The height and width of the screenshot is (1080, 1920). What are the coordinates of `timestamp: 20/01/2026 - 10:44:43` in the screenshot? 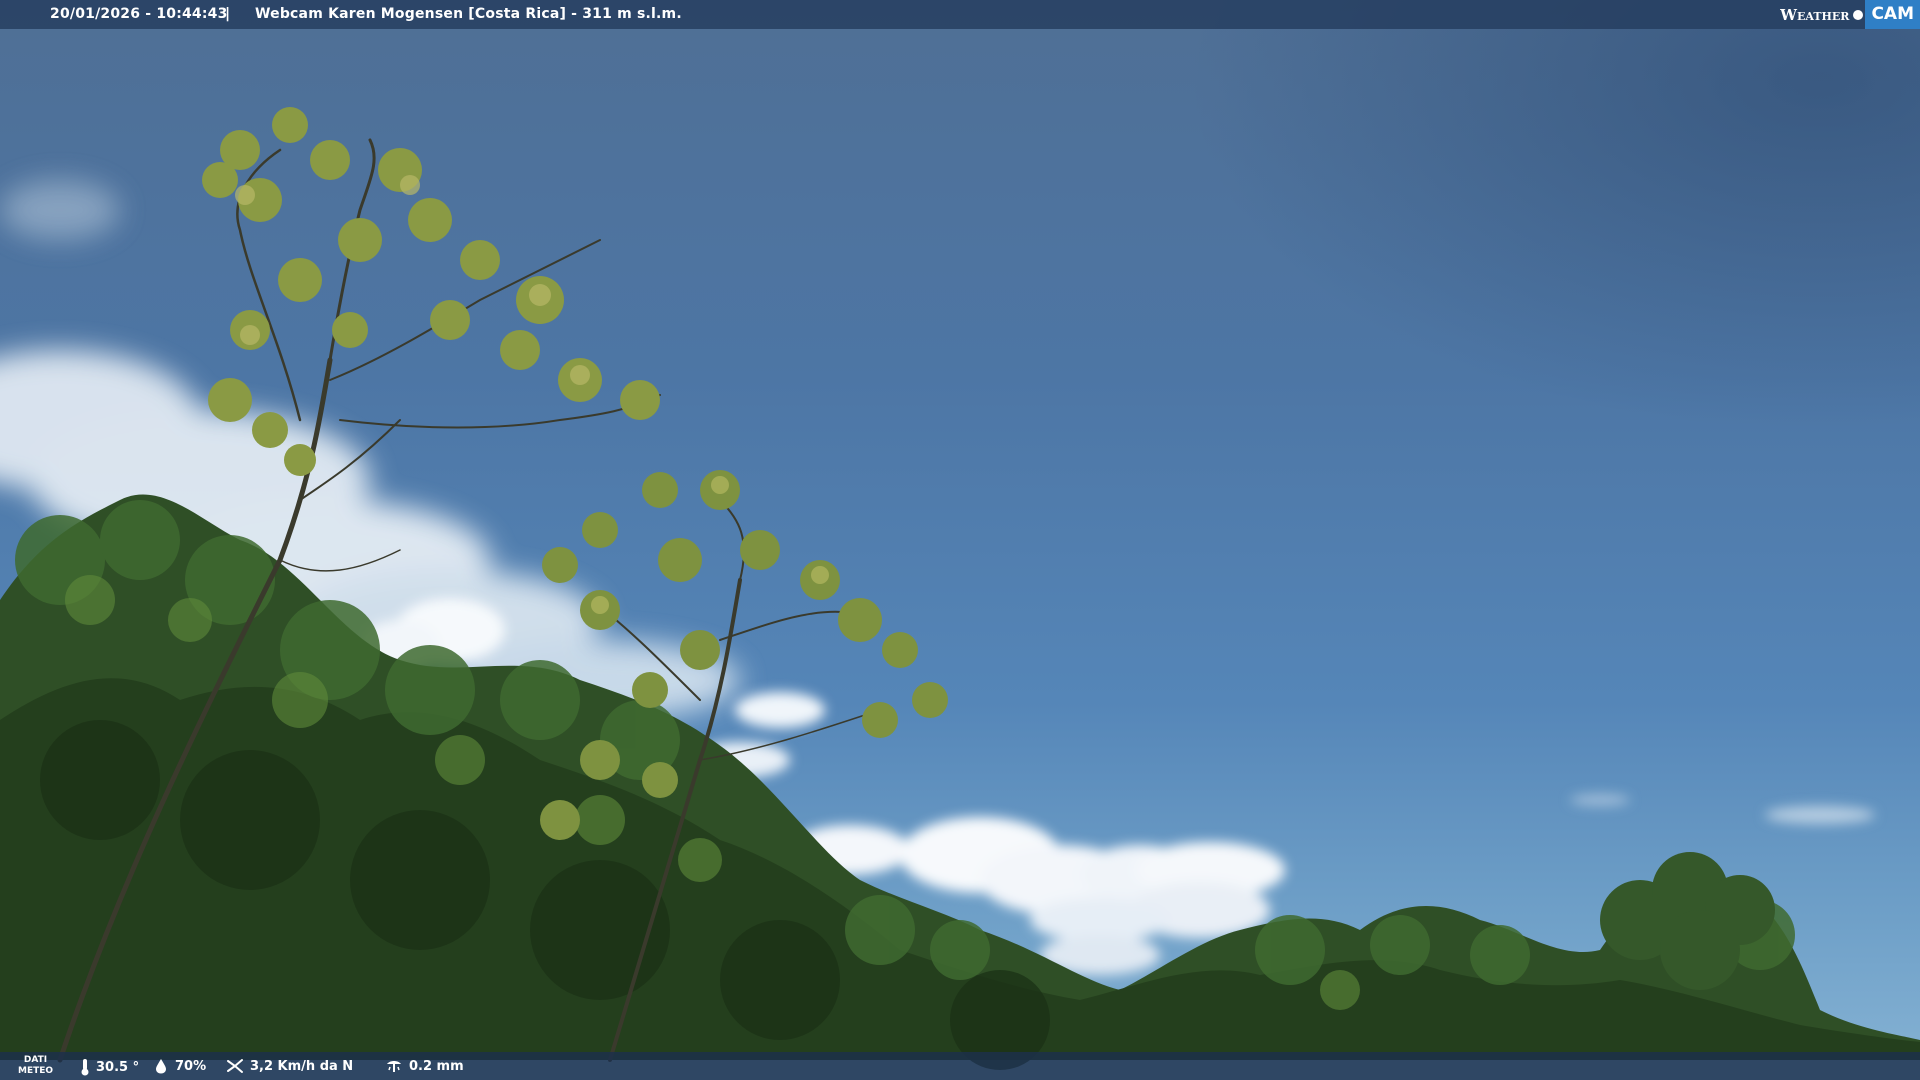 It's located at (139, 14).